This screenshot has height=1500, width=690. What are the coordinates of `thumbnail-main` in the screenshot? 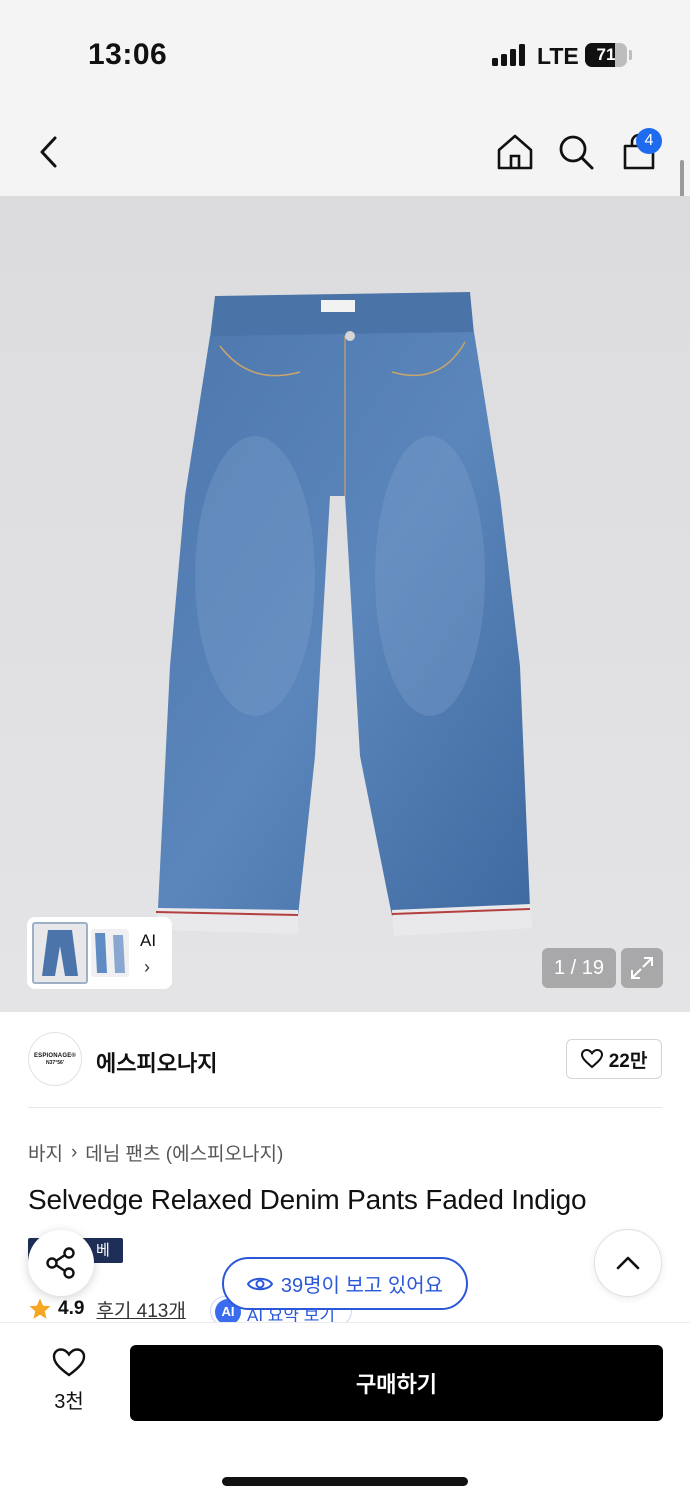 It's located at (60, 953).